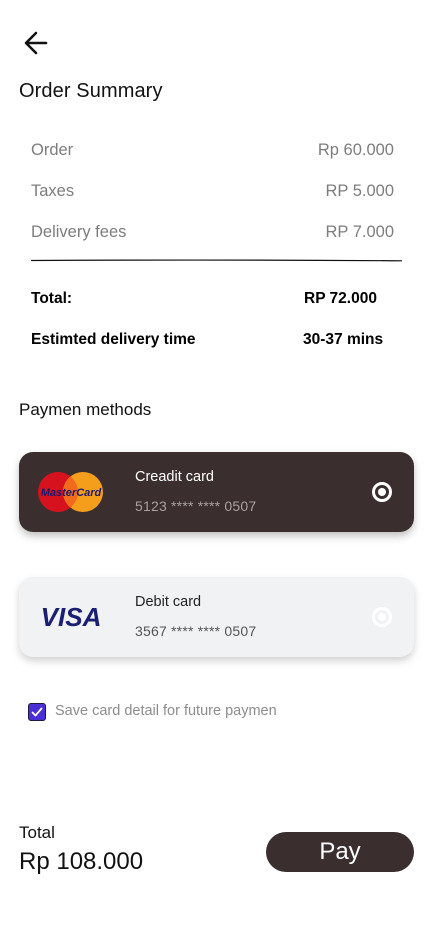 The image size is (430, 932). I want to click on total-label: Total:, so click(52, 298).